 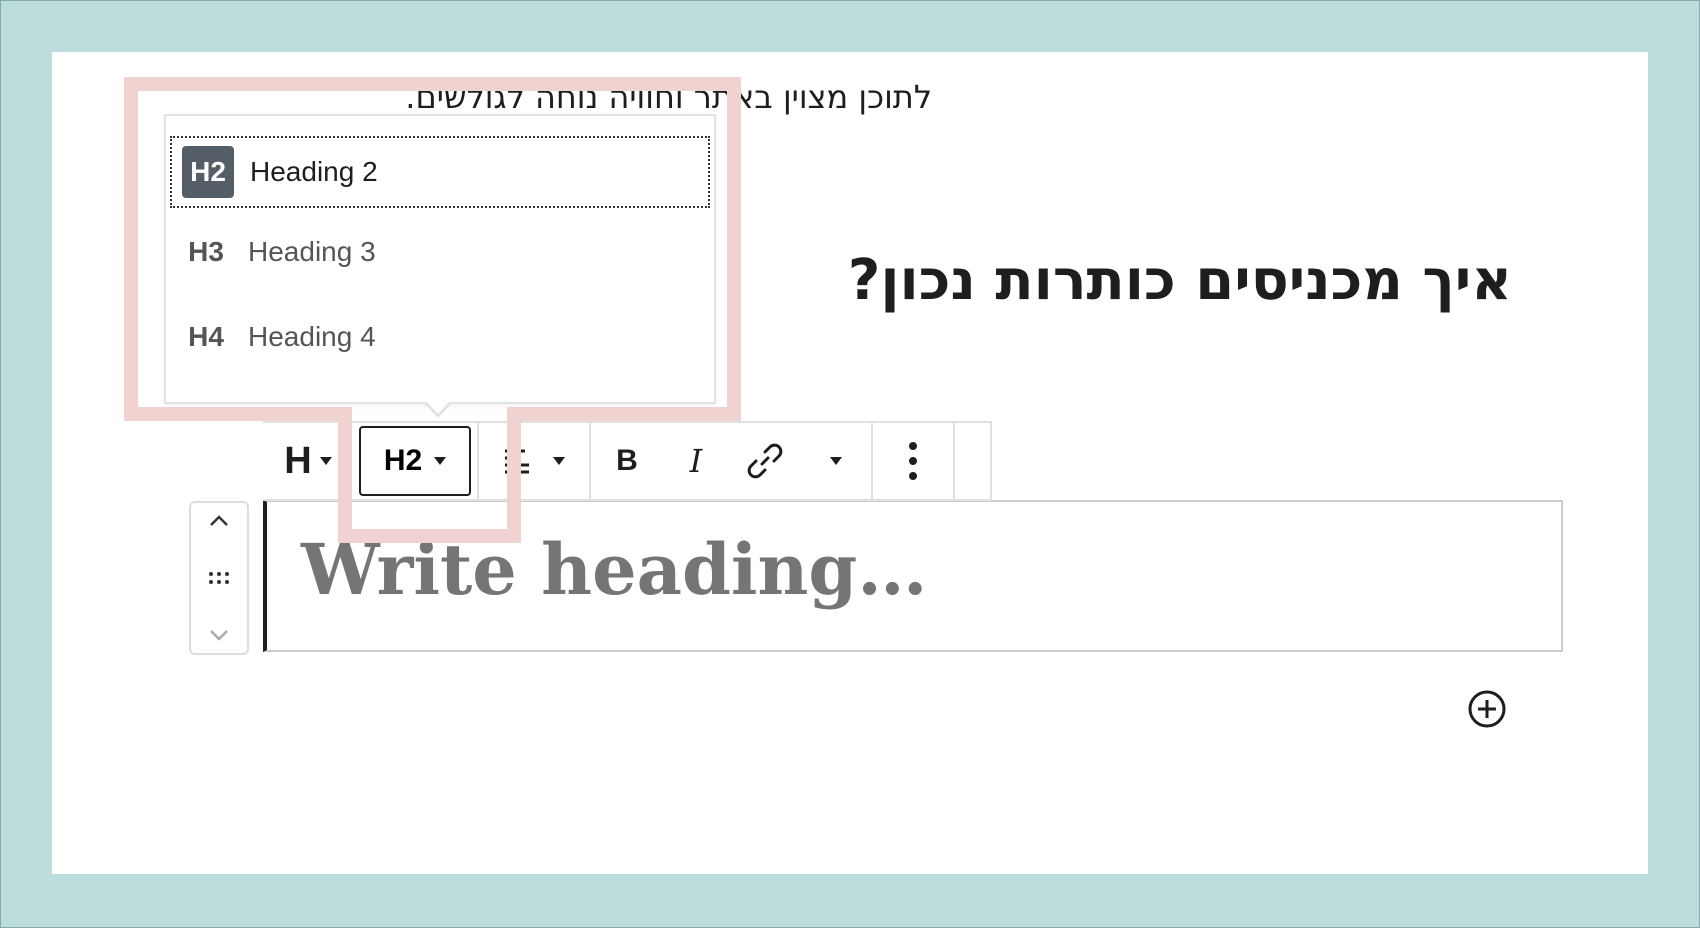 What do you see at coordinates (298, 460) in the screenshot?
I see `heading-block-icon: H` at bounding box center [298, 460].